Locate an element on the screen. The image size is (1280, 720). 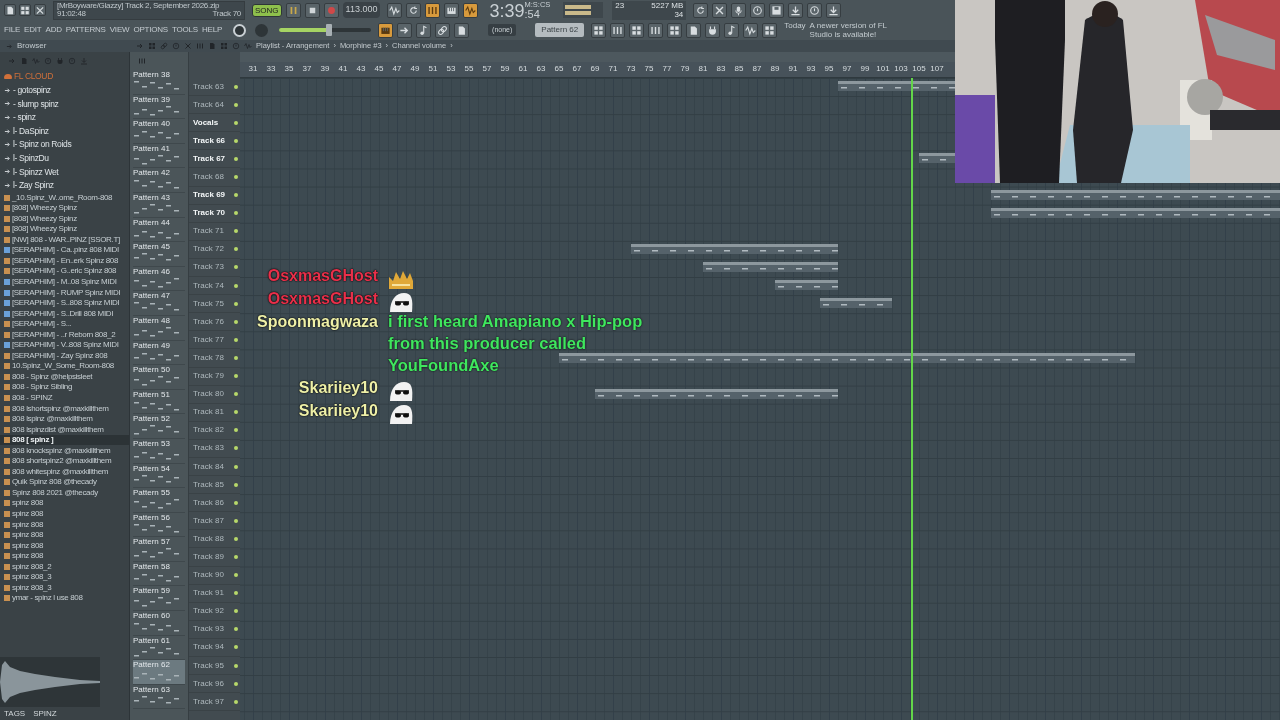
track-name: Track 96 is located at coordinates (208, 683).